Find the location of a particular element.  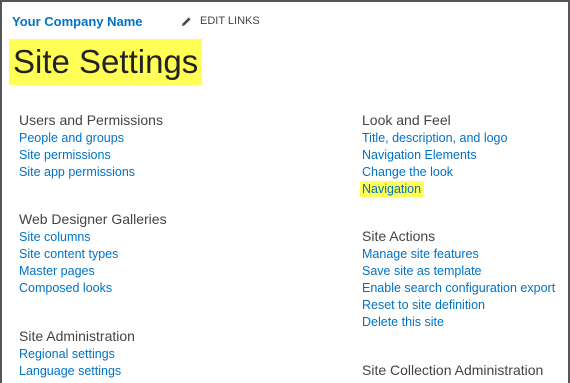

link-manage-site-features: Manage site features is located at coordinates (458, 254).